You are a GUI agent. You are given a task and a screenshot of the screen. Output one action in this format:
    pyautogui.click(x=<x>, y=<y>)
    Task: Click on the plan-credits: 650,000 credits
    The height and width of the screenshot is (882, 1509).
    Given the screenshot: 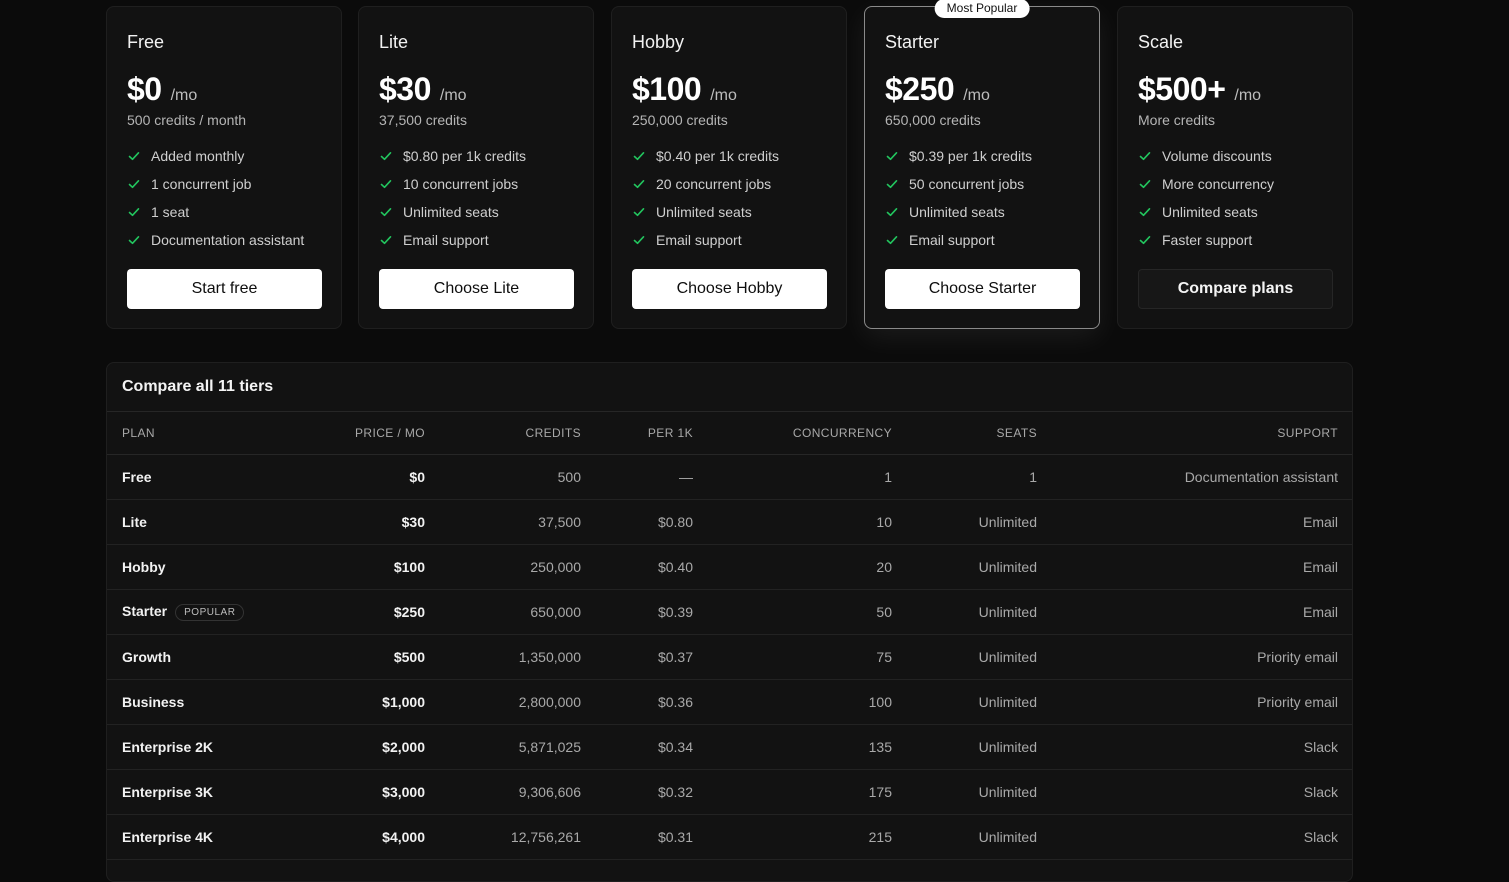 What is the action you would take?
    pyautogui.click(x=933, y=120)
    